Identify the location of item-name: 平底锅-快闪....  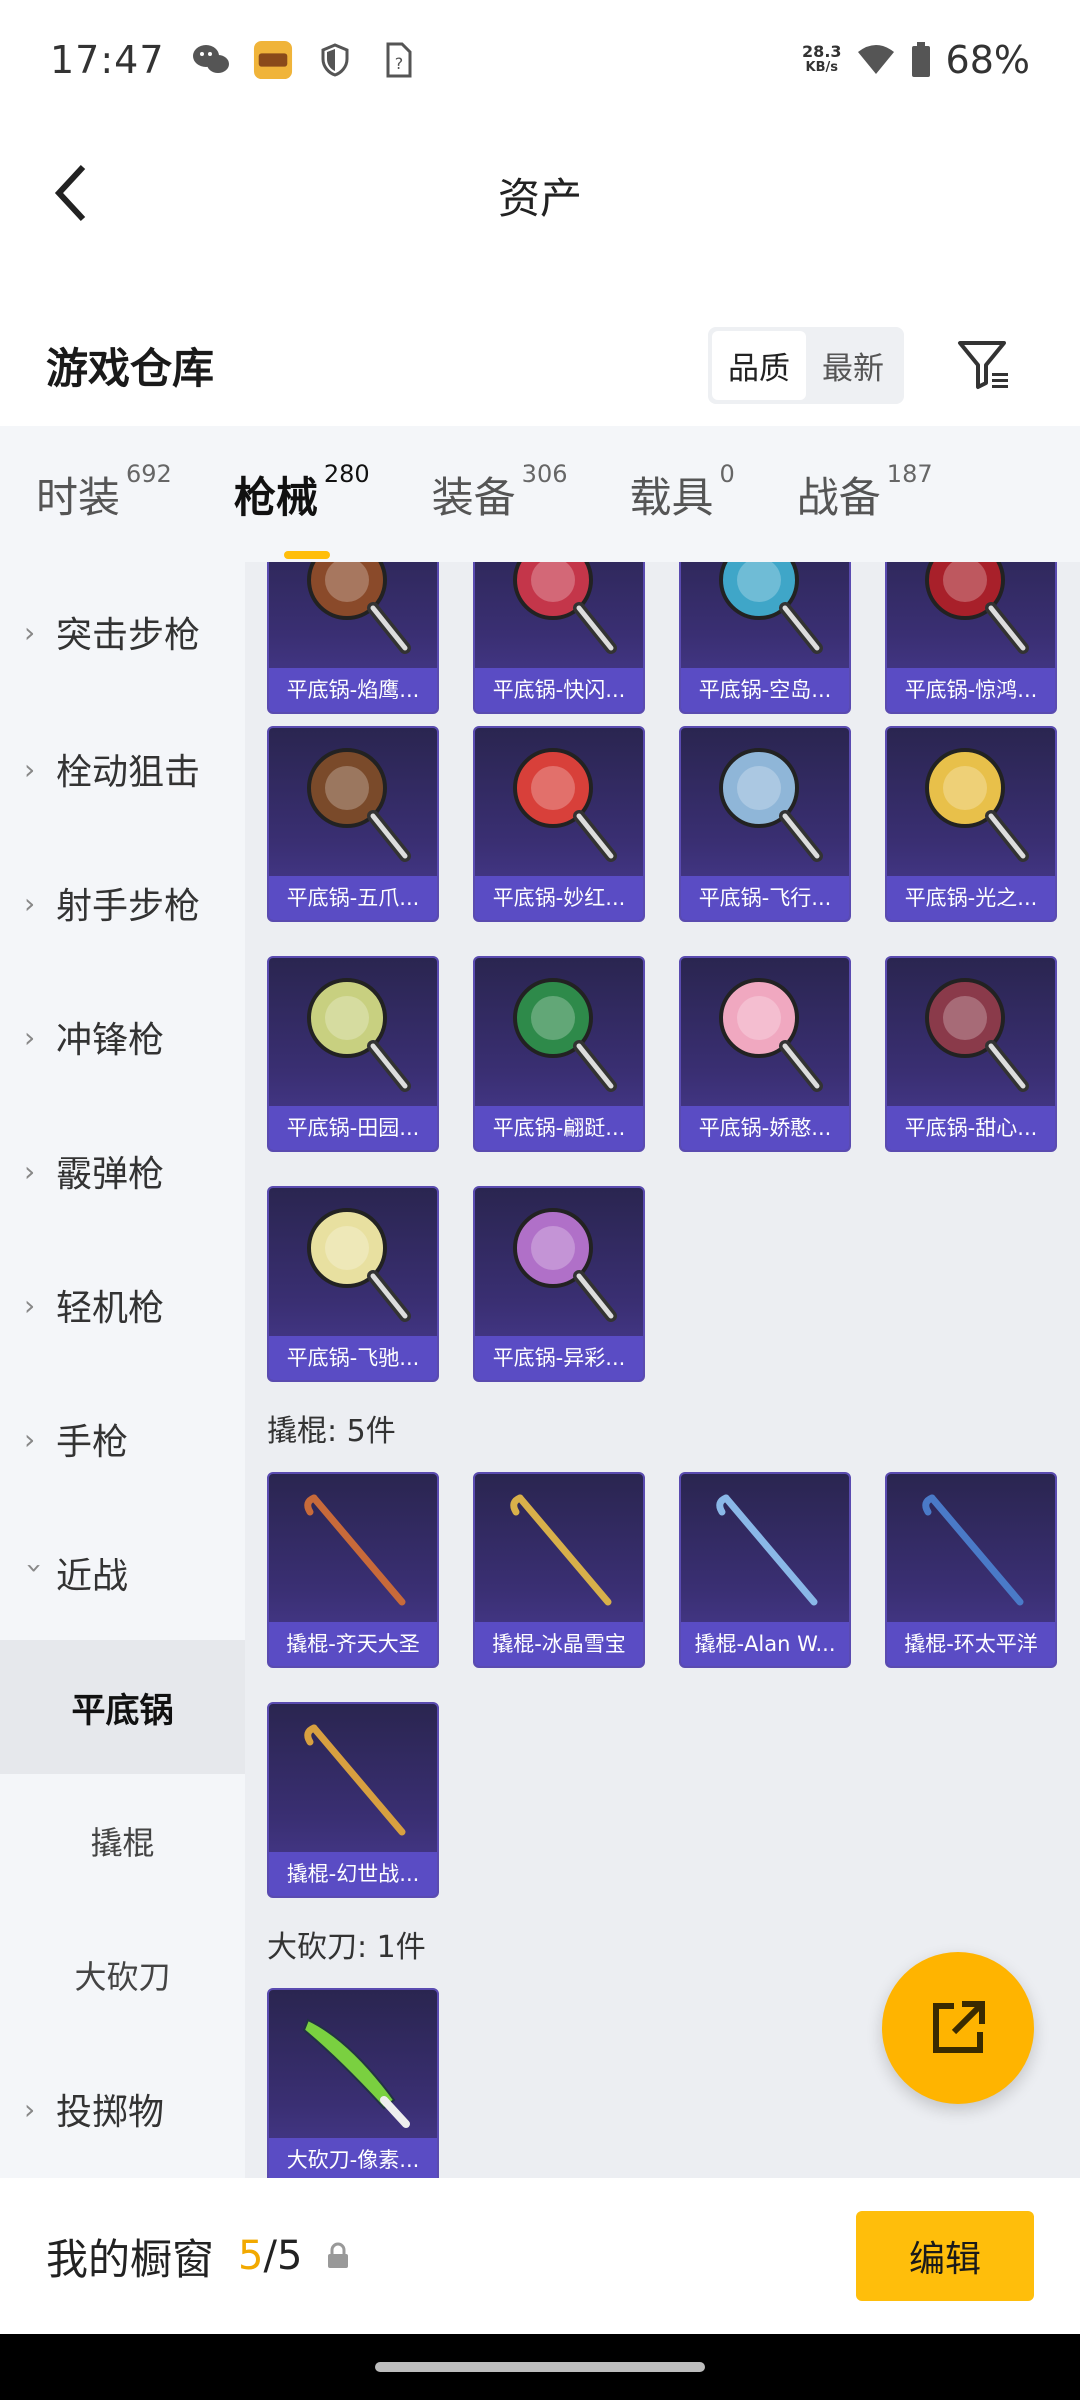
(559, 690).